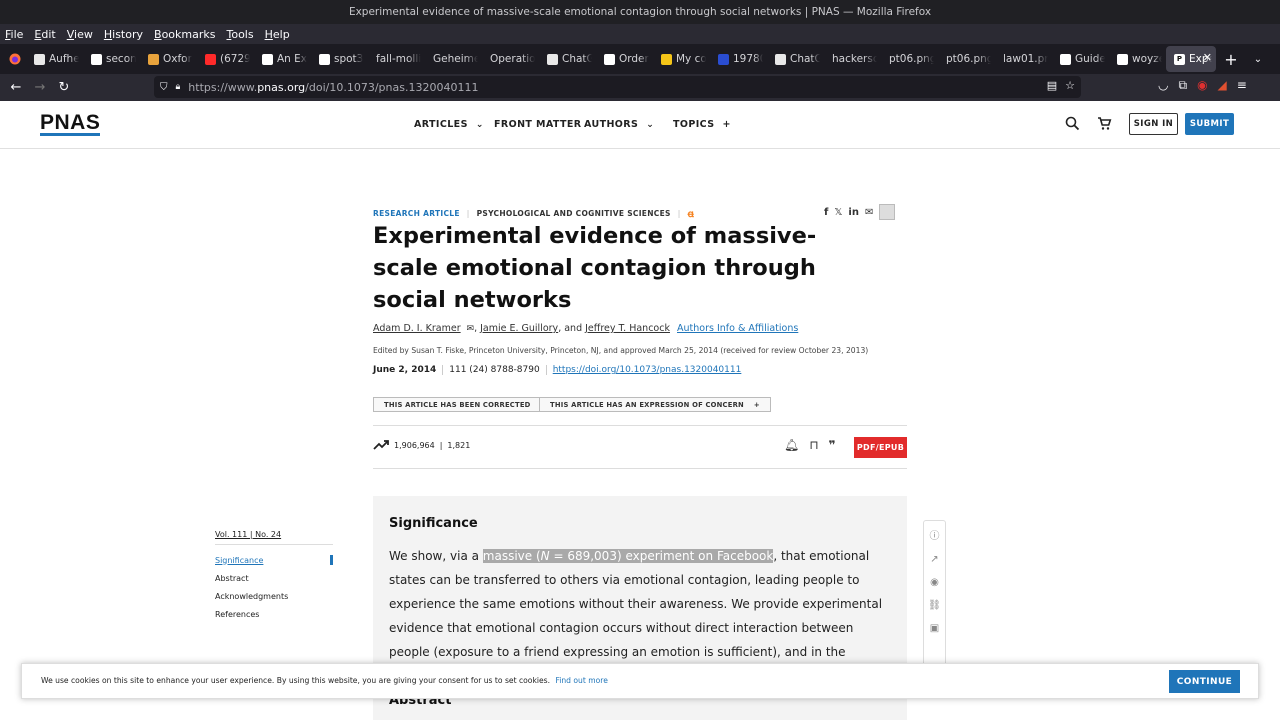 The width and height of the screenshot is (1280, 720). What do you see at coordinates (1209, 124) in the screenshot?
I see `submit-button: SUBMIT` at bounding box center [1209, 124].